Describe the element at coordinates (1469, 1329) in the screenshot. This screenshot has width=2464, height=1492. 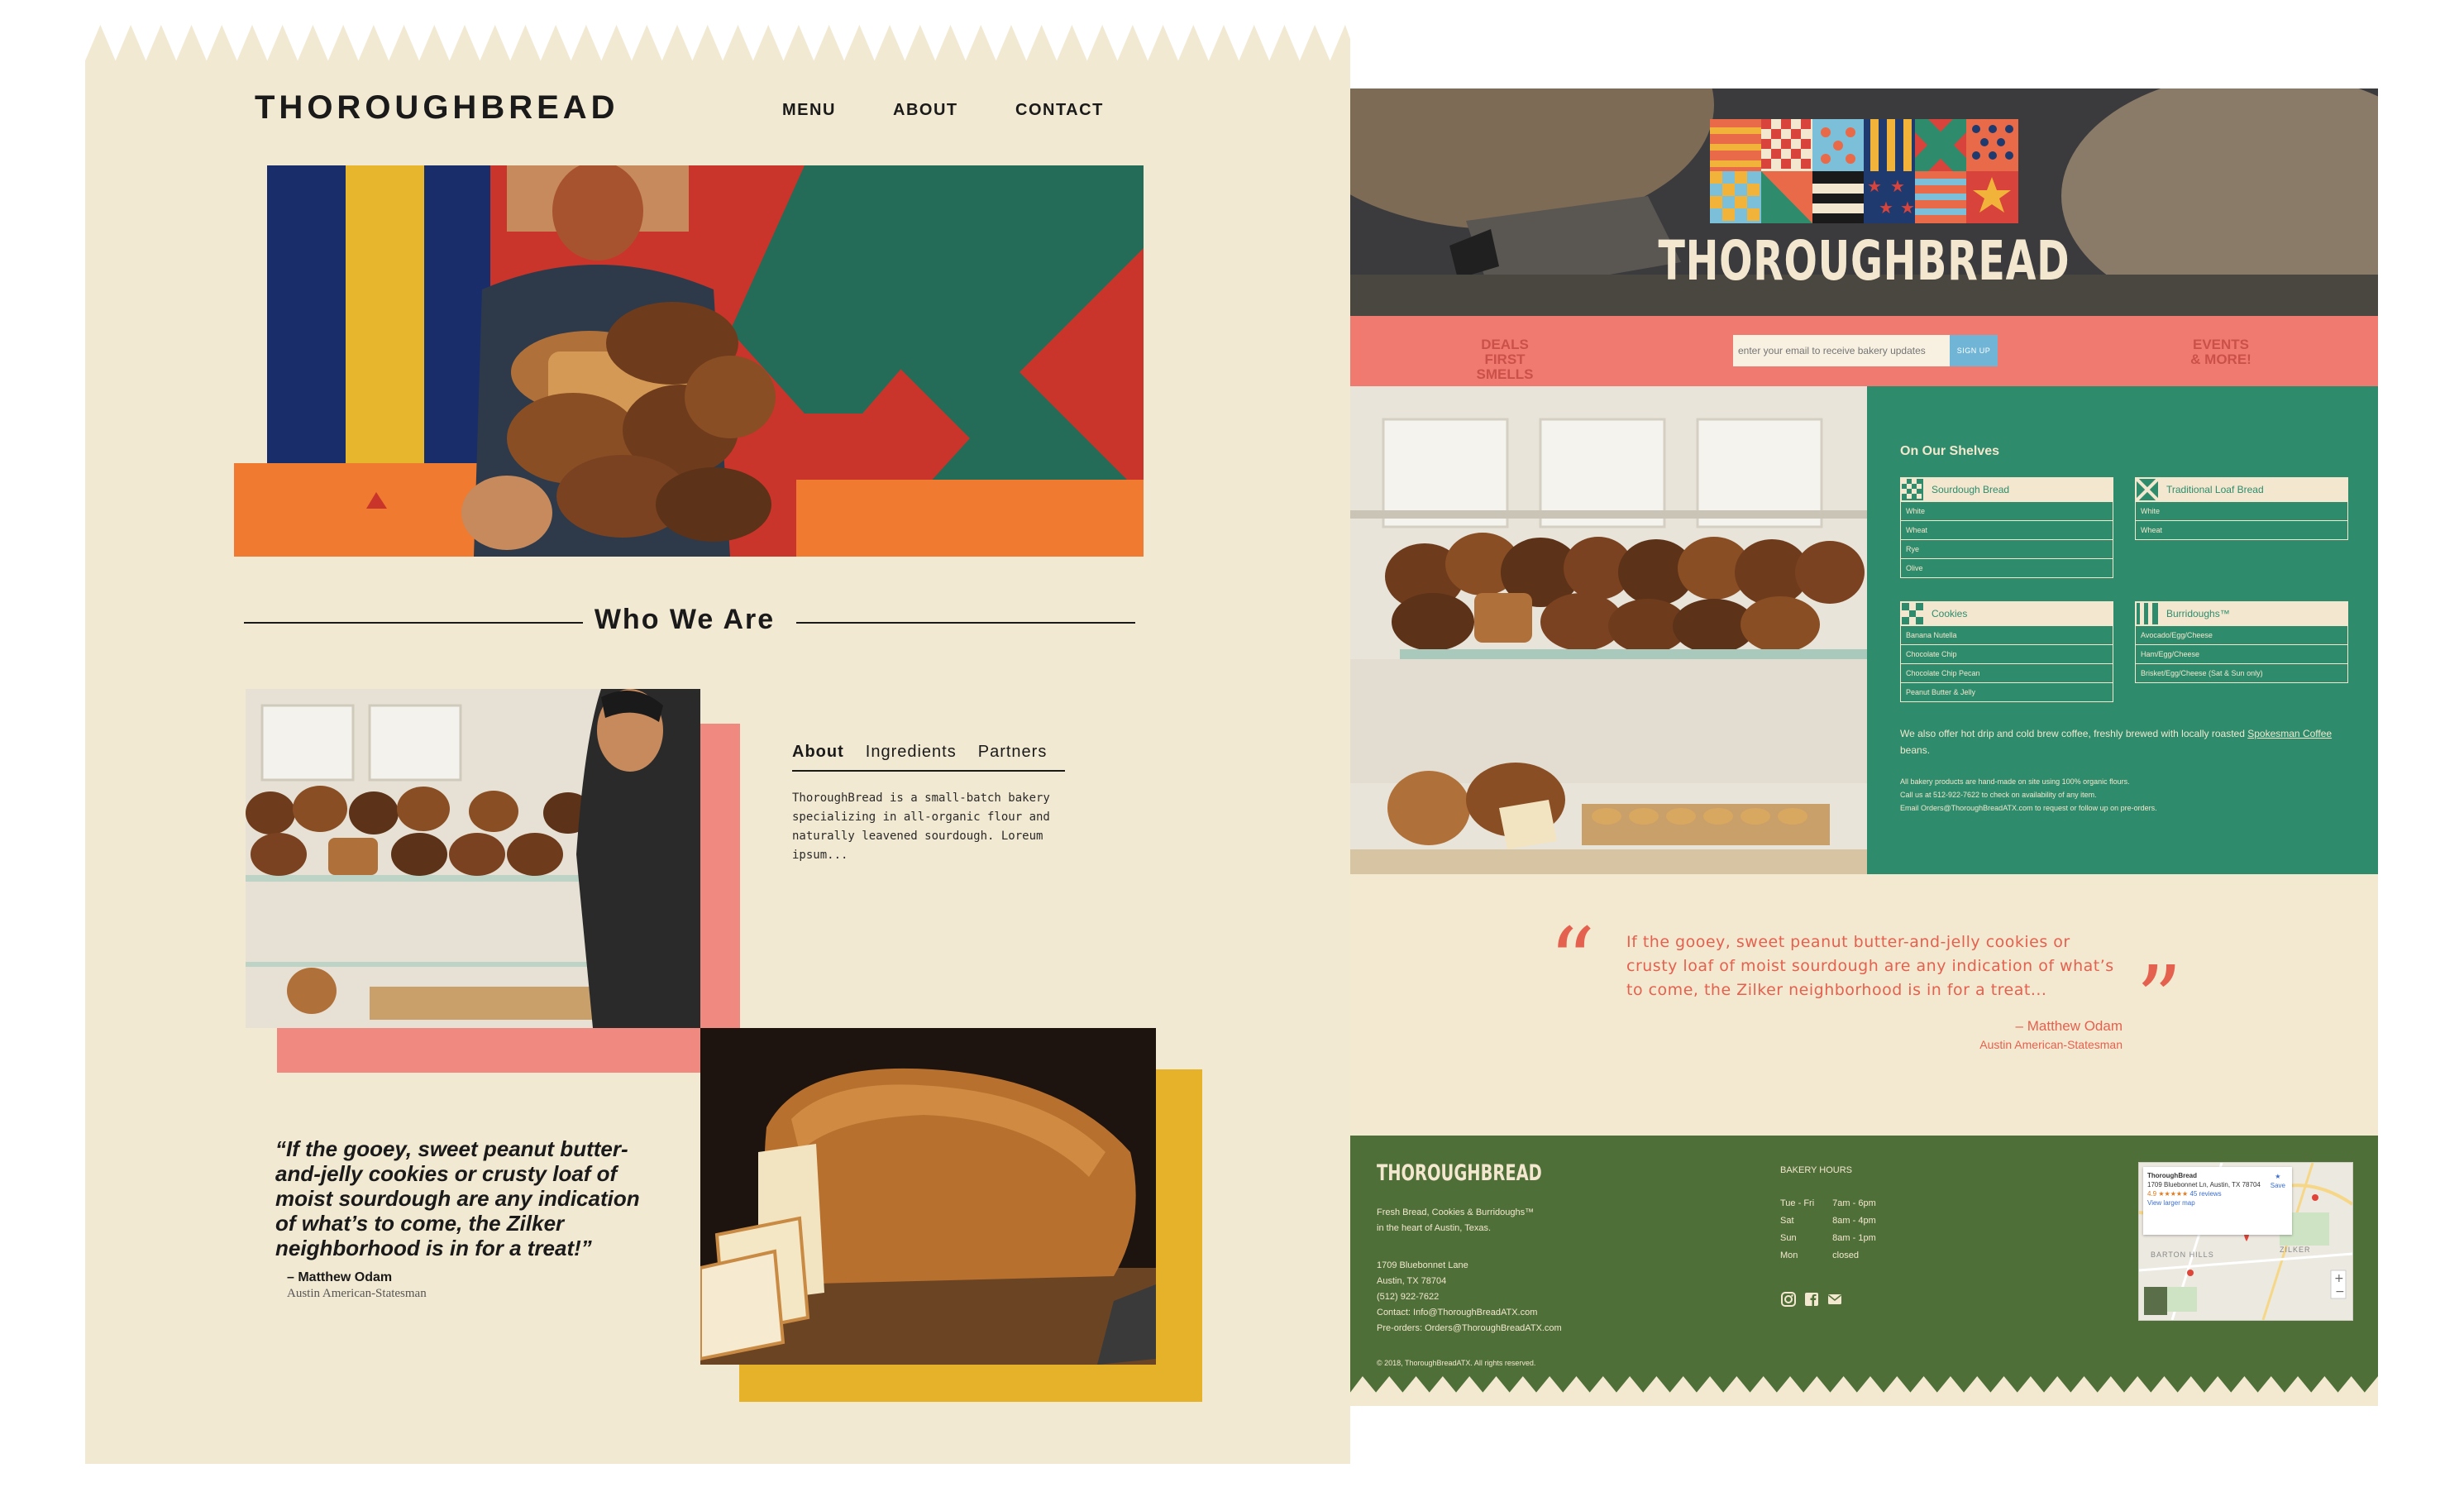
I see `preorder-email: Pre-orders: Orders@ThoroughBreadATX.com` at that location.